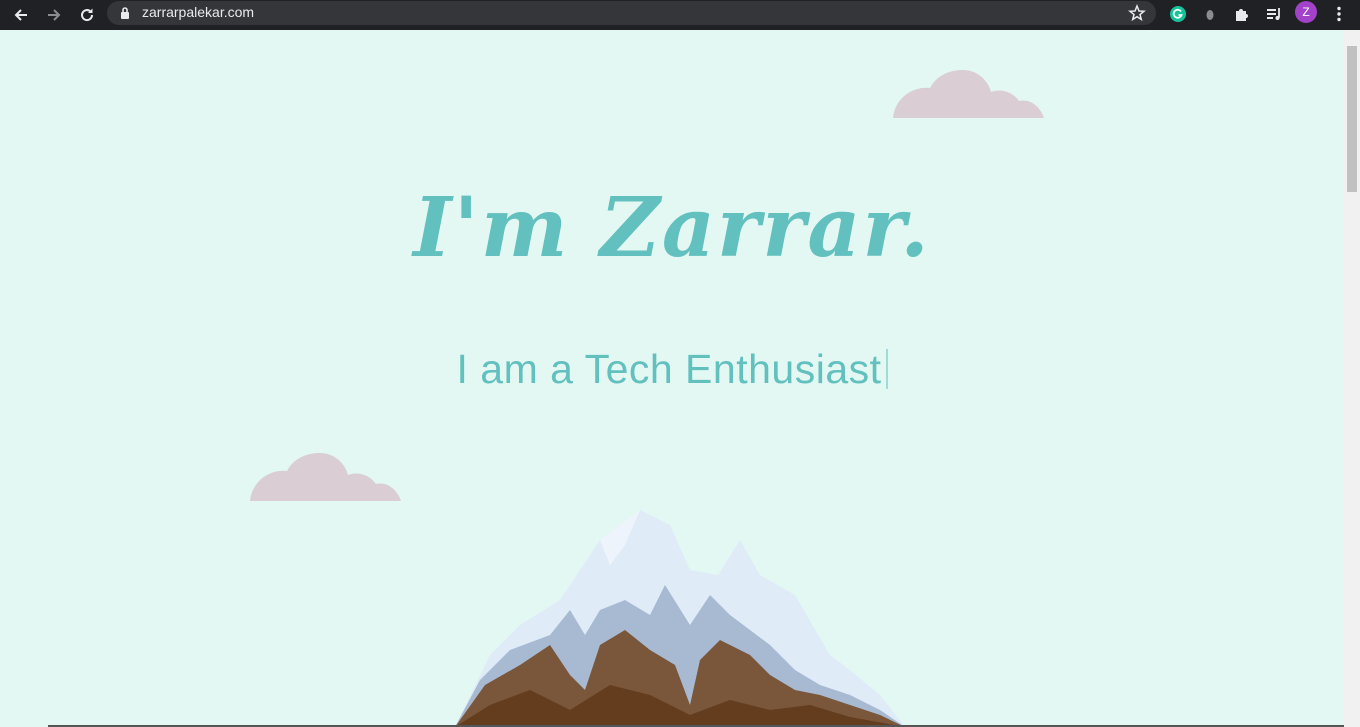 This screenshot has height=727, width=1360. I want to click on profile-button: Z, so click(1306, 12).